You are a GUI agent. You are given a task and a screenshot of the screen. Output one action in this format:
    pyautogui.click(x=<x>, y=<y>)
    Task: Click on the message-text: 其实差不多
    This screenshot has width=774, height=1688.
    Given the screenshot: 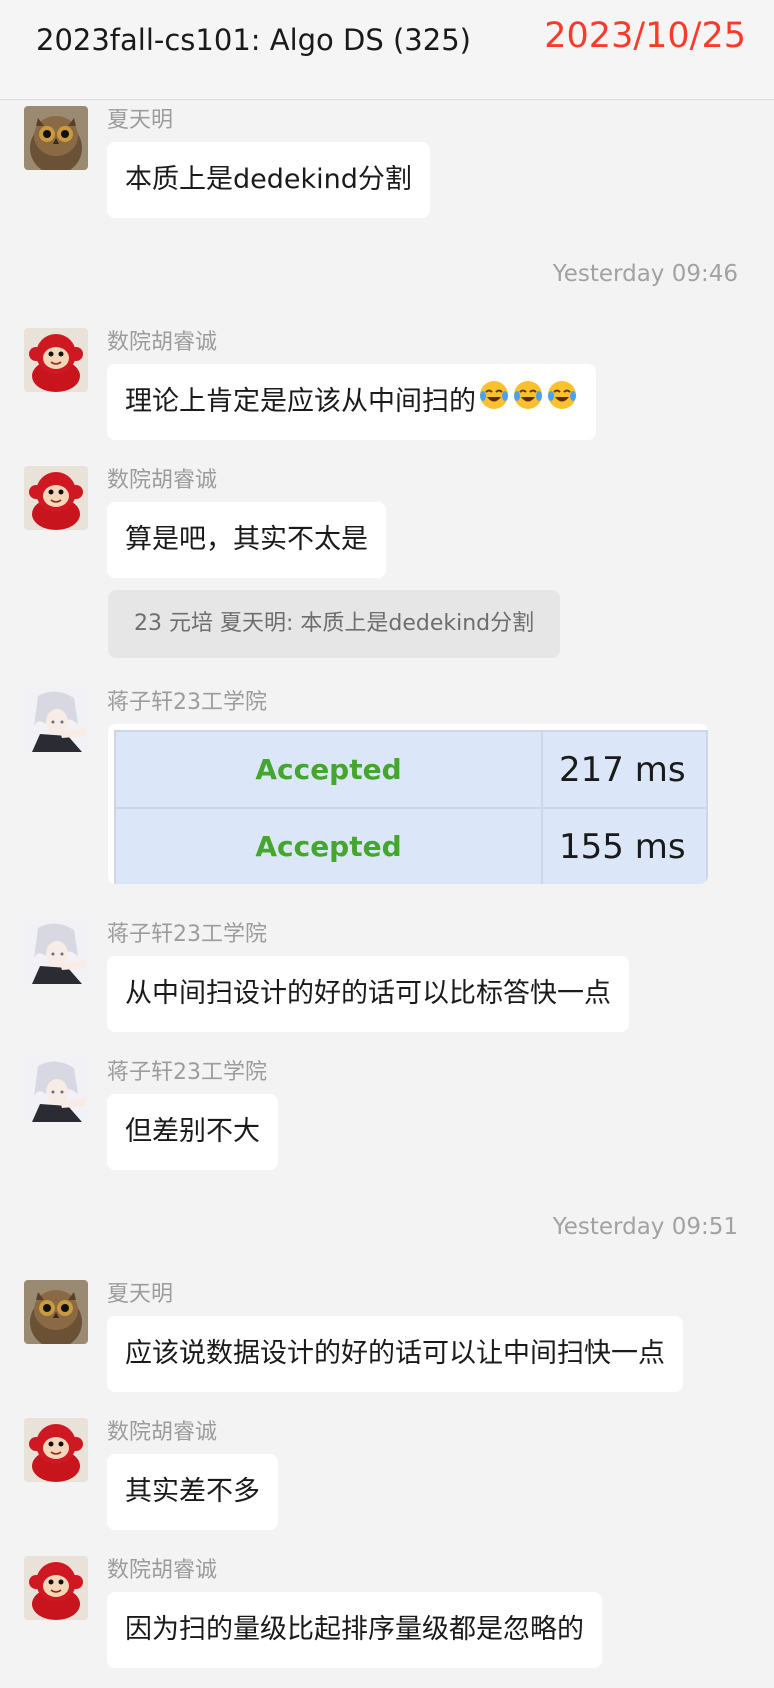 What is the action you would take?
    pyautogui.click(x=192, y=1491)
    